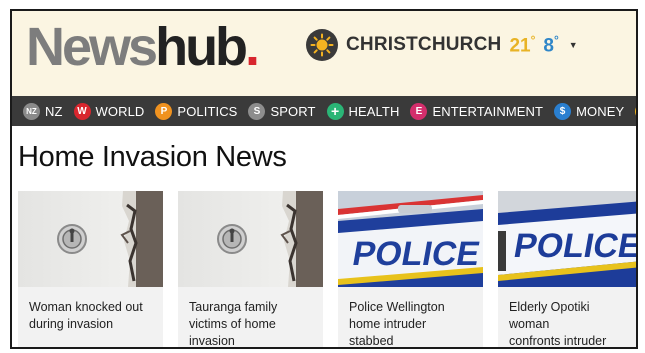 This screenshot has height=353, width=645. I want to click on logo-news: News, so click(92, 47).